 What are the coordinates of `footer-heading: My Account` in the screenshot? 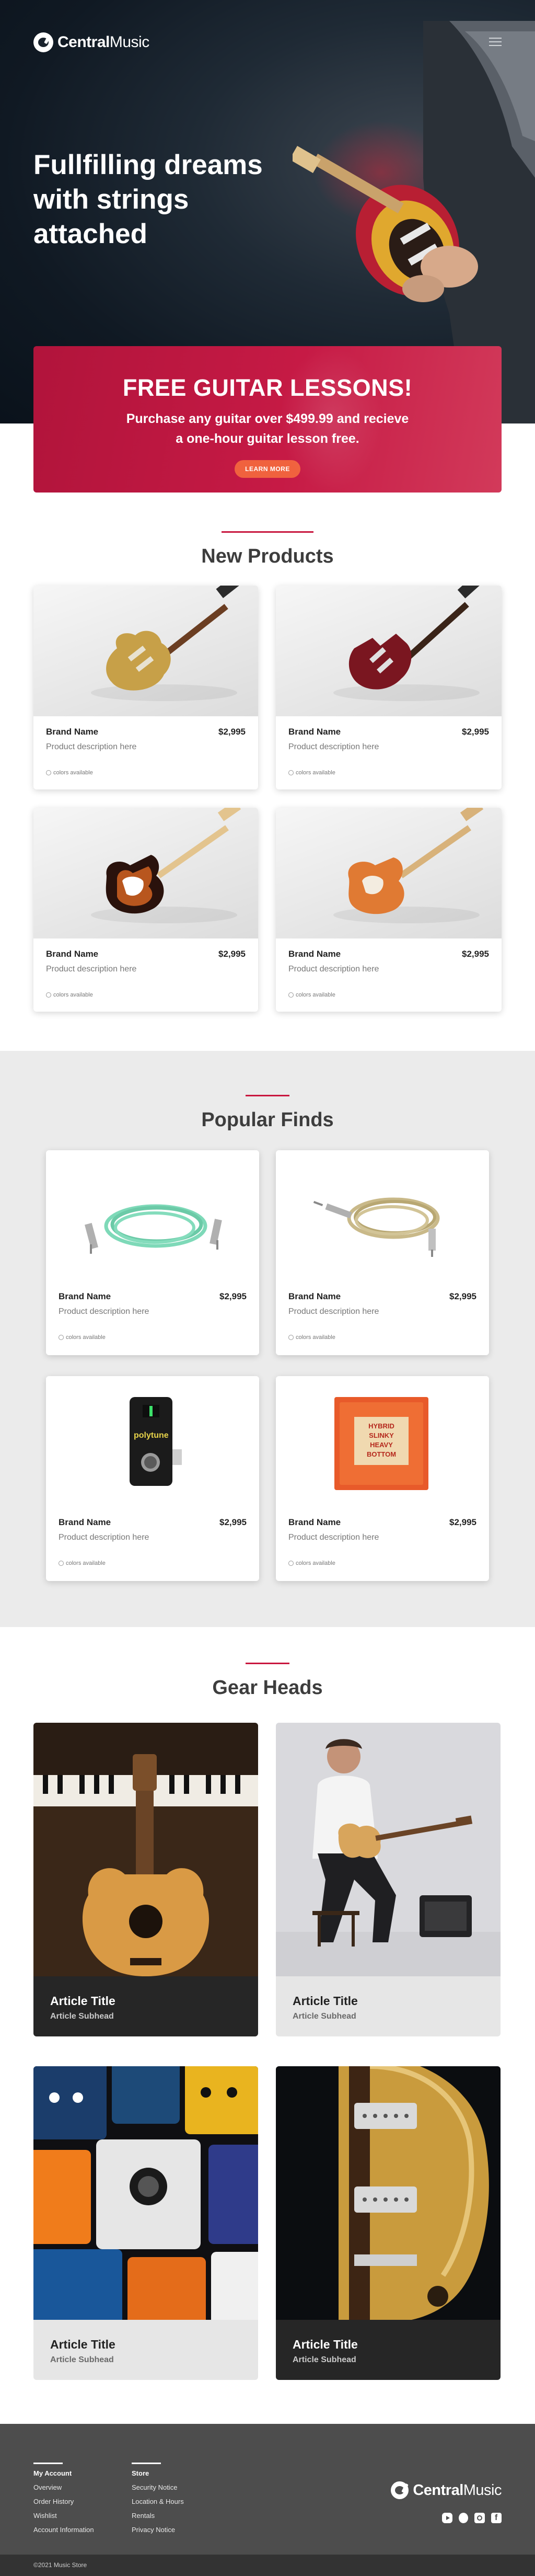 It's located at (53, 2473).